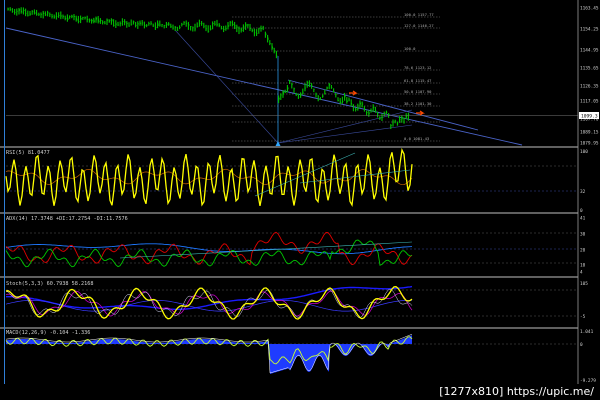  Describe the element at coordinates (48, 333) in the screenshot. I see `macd-title: MACD(12,26,9) -0.104 -1.336` at that location.